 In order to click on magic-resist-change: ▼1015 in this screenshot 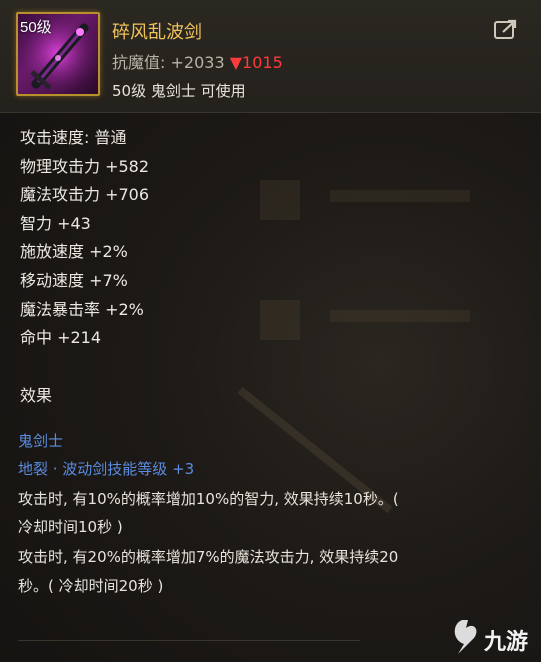, I will do `click(256, 62)`.